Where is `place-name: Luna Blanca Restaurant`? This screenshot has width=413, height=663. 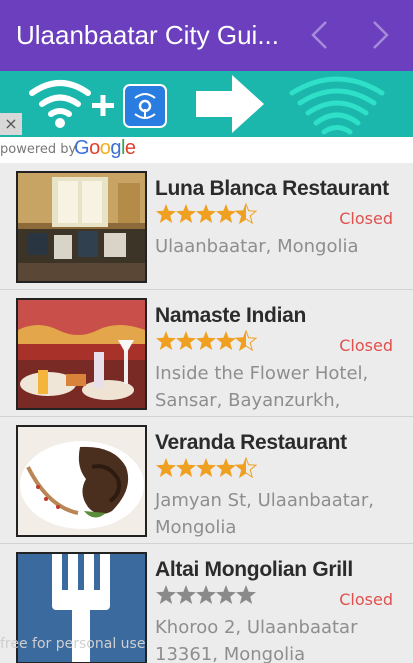 place-name: Luna Blanca Restaurant is located at coordinates (272, 188).